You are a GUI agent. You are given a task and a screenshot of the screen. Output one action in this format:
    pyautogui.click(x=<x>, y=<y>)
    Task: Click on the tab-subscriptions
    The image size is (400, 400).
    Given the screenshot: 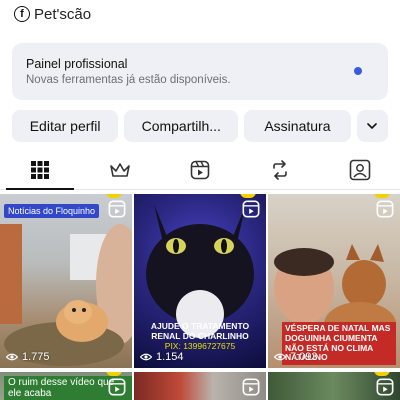 What is the action you would take?
    pyautogui.click(x=120, y=169)
    